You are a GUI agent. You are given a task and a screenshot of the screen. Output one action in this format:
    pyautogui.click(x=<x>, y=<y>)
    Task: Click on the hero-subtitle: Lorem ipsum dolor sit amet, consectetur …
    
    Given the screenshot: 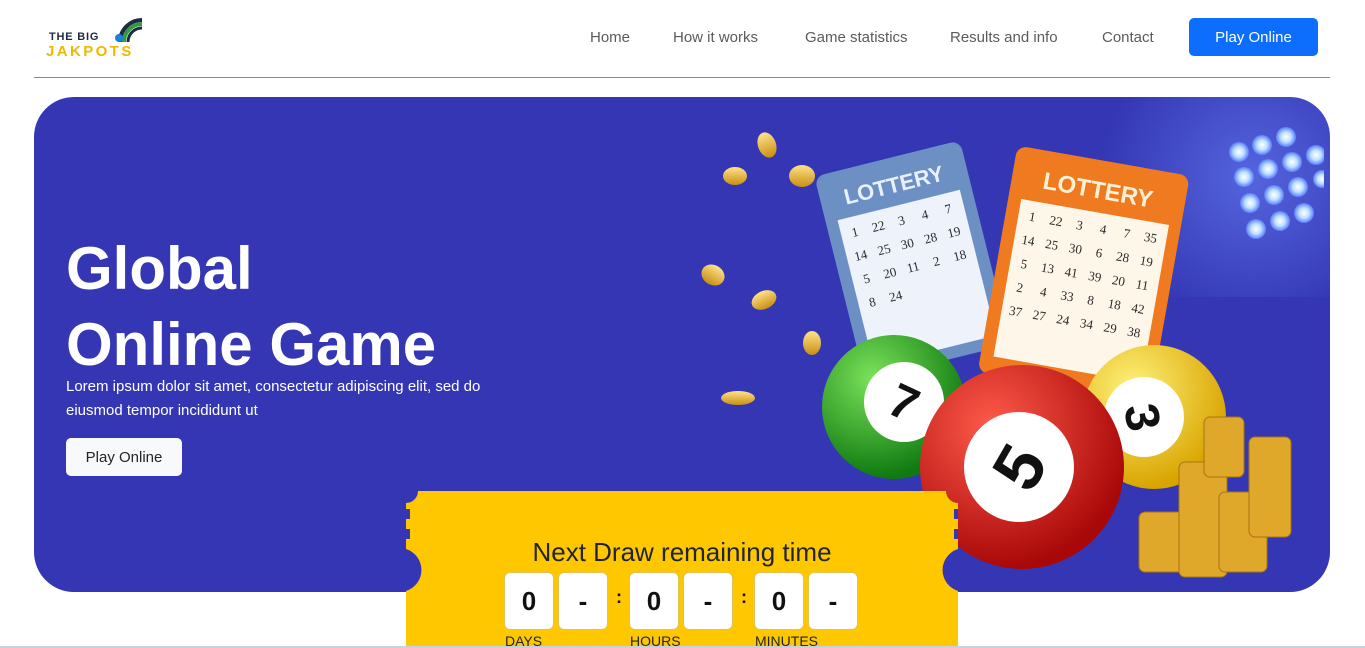 What is the action you would take?
    pyautogui.click(x=273, y=398)
    